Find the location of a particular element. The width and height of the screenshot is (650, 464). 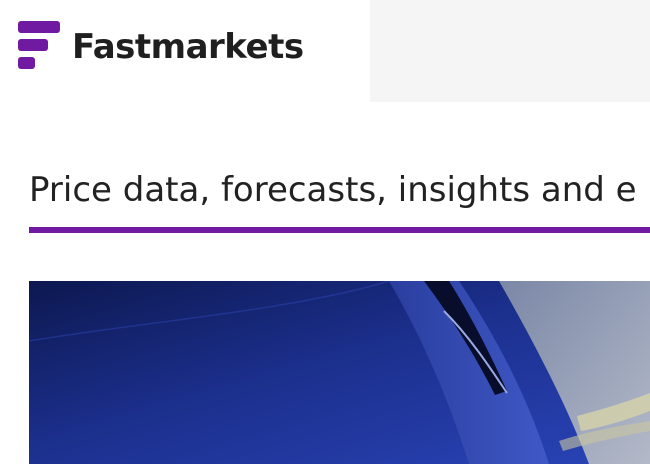

fastmarkets-logo-link: Fastmarkets is located at coordinates (161, 45).